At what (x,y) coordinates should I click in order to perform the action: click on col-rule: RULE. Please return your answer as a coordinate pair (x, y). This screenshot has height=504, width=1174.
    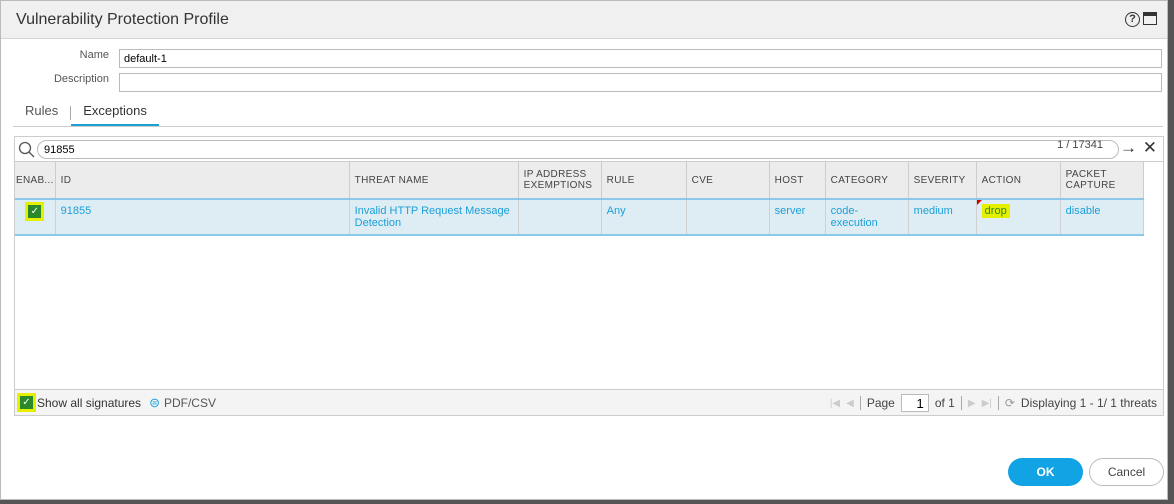
    Looking at the image, I should click on (644, 181).